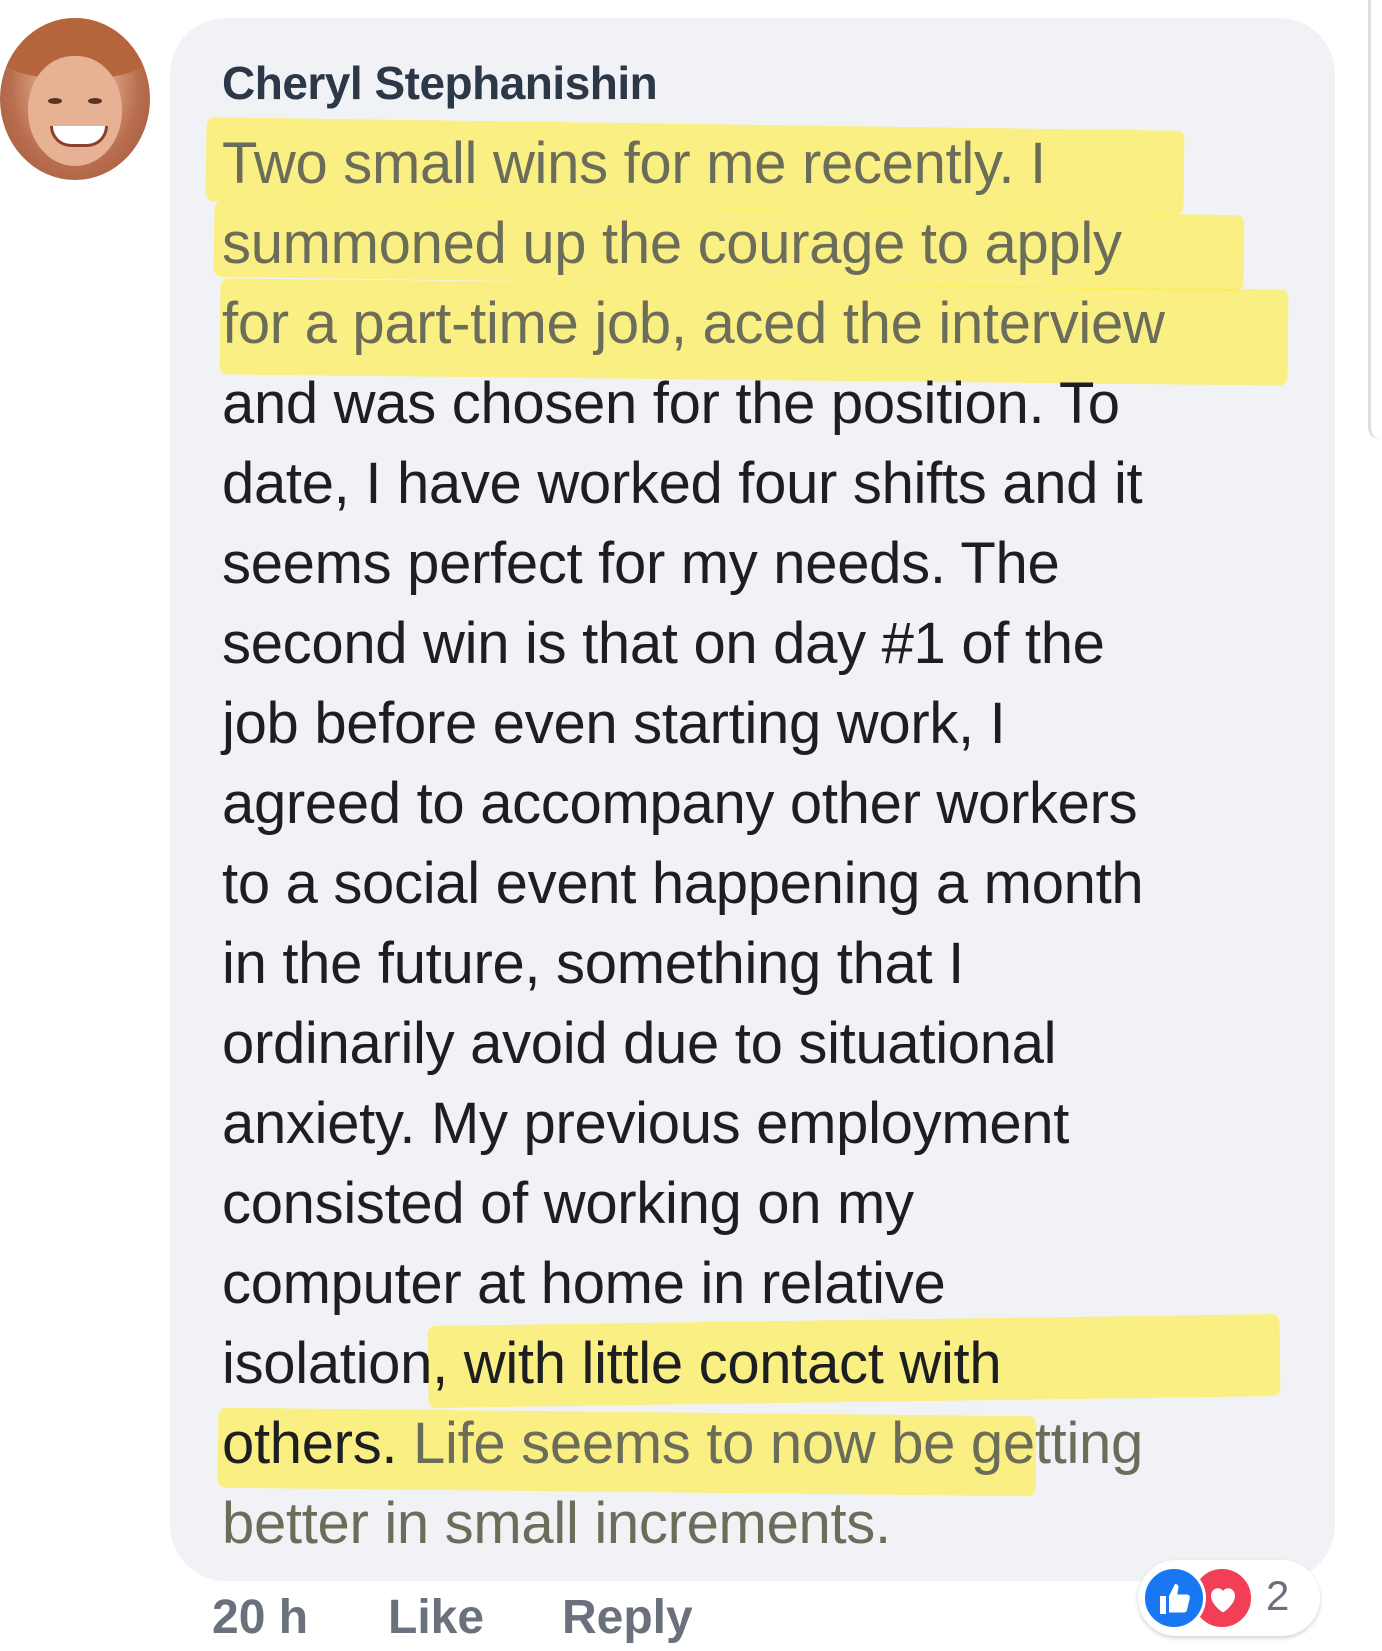 The image size is (1382, 1651). I want to click on comment-text-segment: anxiety. My previous employment, so click(646, 1123).